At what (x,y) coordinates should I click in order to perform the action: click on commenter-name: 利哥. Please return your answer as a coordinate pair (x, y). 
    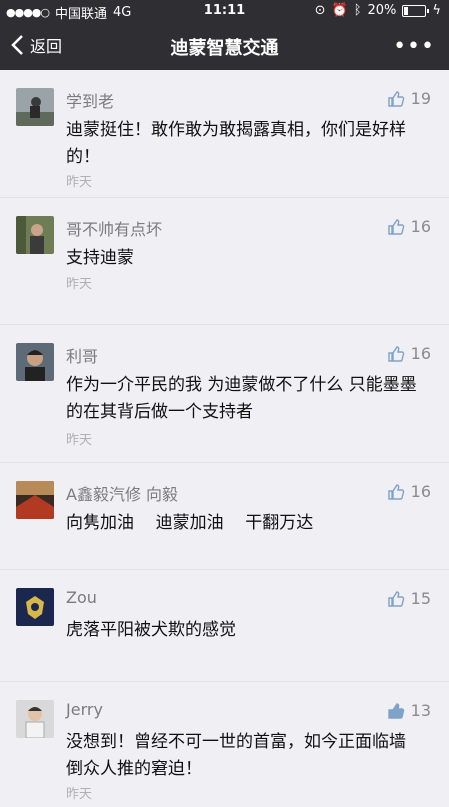
    Looking at the image, I should click on (82, 355).